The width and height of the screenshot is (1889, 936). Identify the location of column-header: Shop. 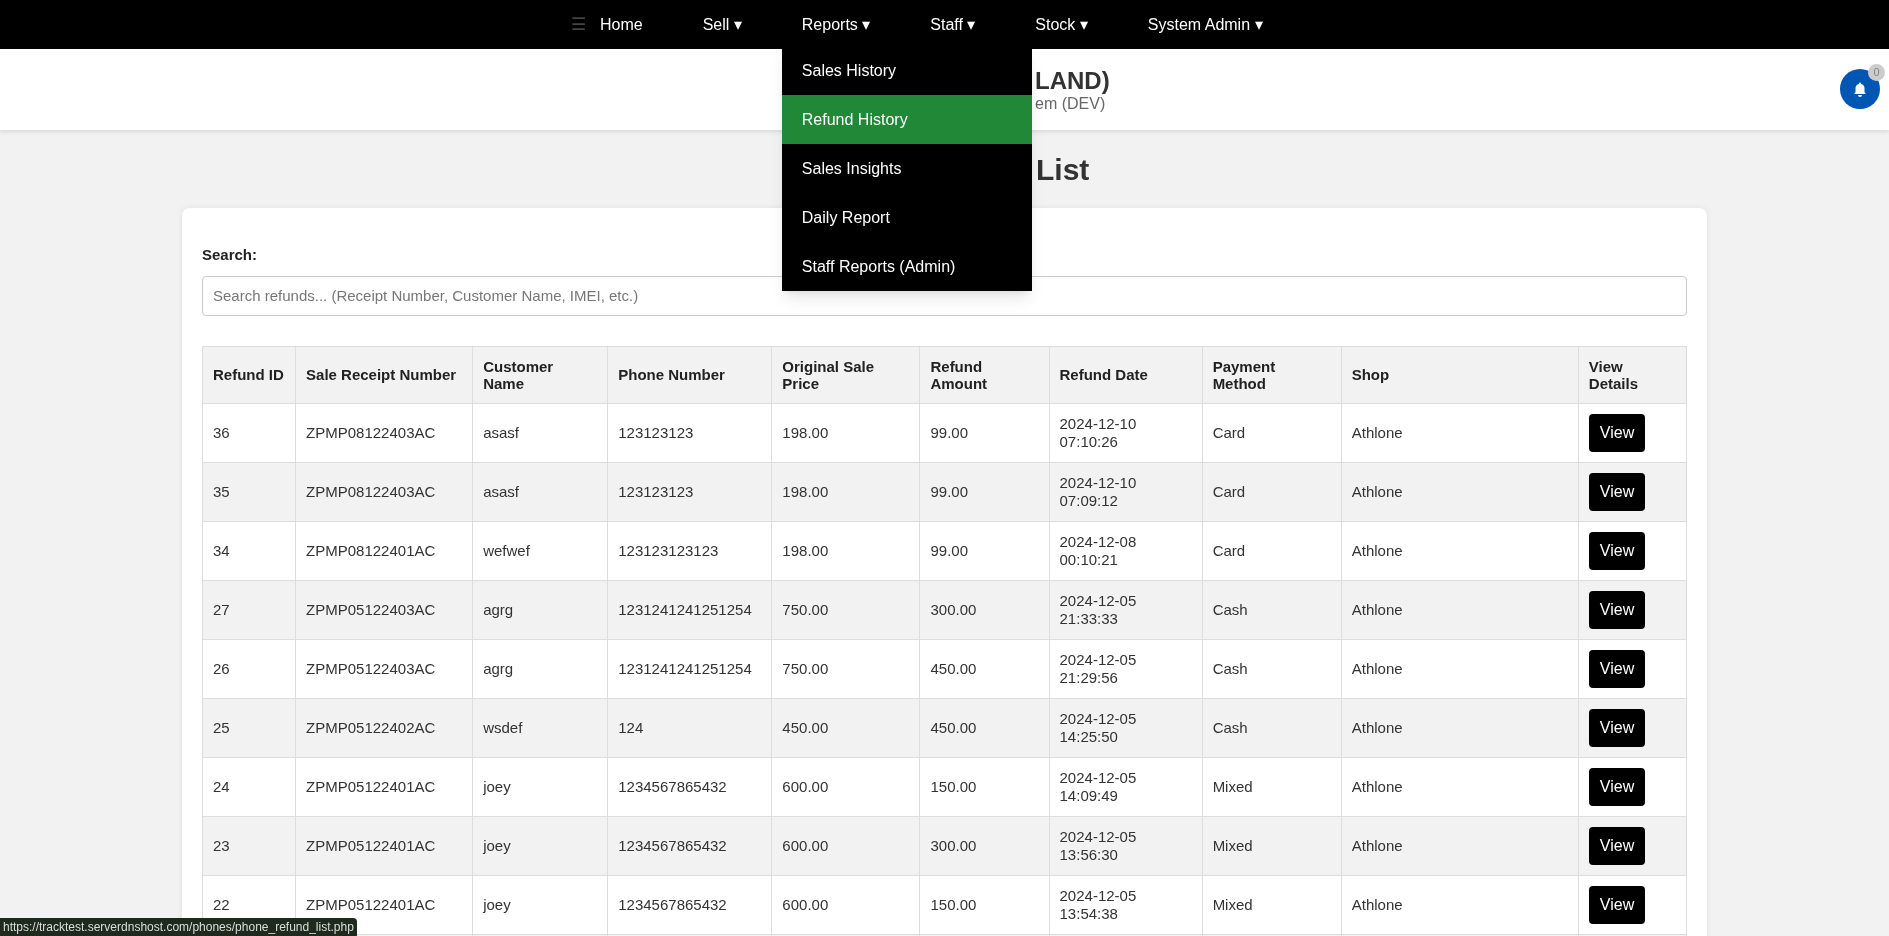
(1460, 374).